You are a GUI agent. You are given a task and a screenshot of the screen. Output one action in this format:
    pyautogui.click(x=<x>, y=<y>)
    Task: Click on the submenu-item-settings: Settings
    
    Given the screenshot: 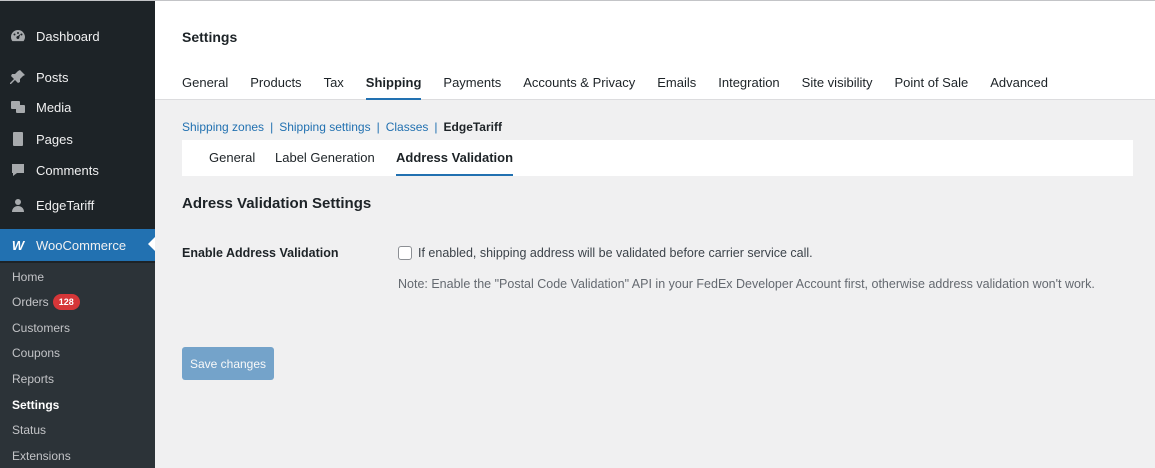 What is the action you would take?
    pyautogui.click(x=35, y=405)
    